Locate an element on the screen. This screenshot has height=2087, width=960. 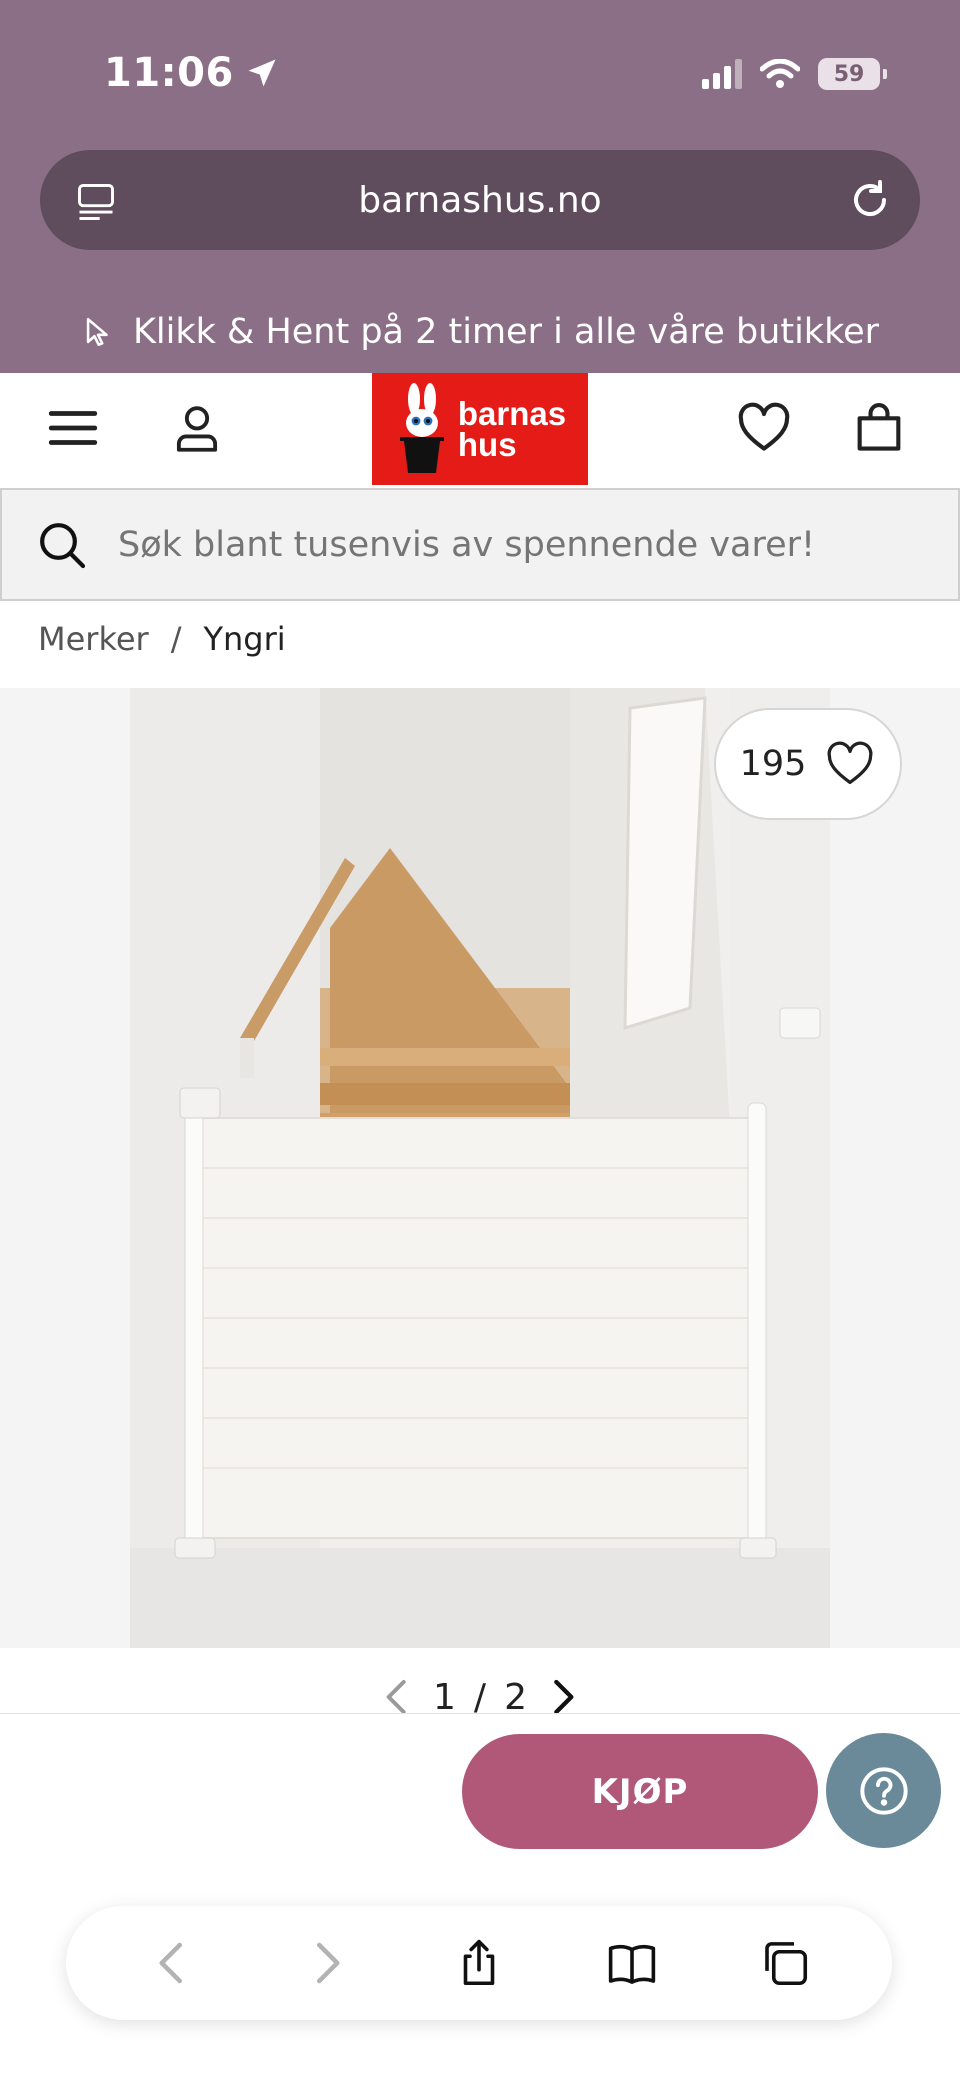
image-pager: 1 / 2 is located at coordinates (480, 1697).